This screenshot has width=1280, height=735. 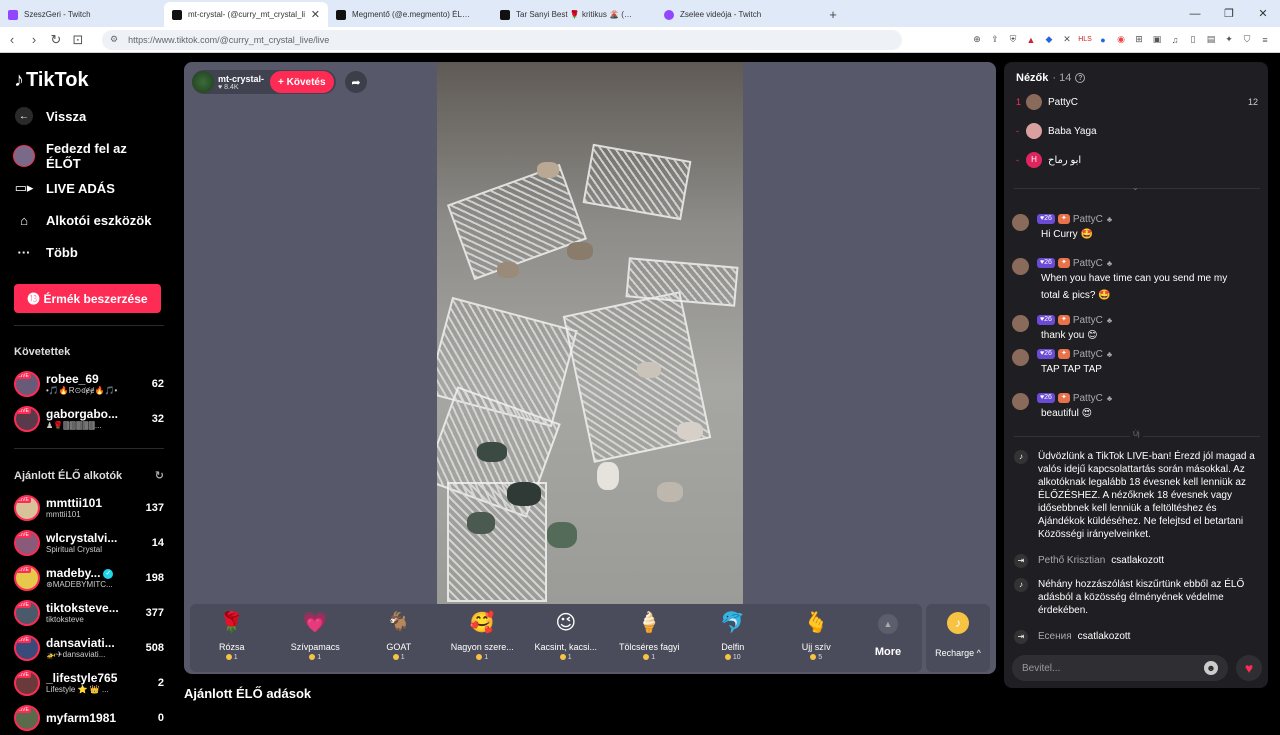 I want to click on zoom-icon: ⊕, so click(x=977, y=40).